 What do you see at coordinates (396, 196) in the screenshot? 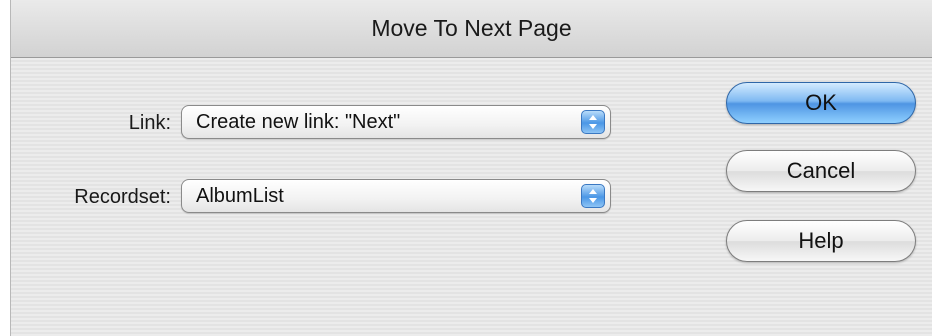
I see `recordset-popup: AlbumList` at bounding box center [396, 196].